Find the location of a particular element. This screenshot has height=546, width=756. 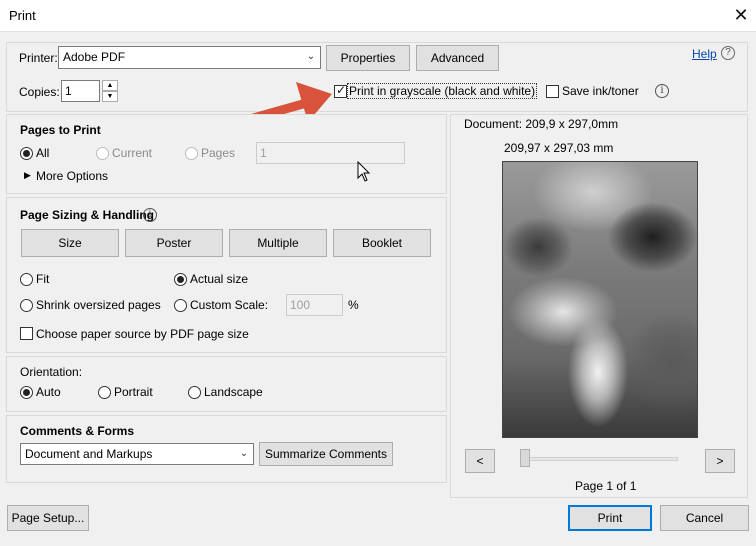

pages-range-label: Pages is located at coordinates (218, 153).